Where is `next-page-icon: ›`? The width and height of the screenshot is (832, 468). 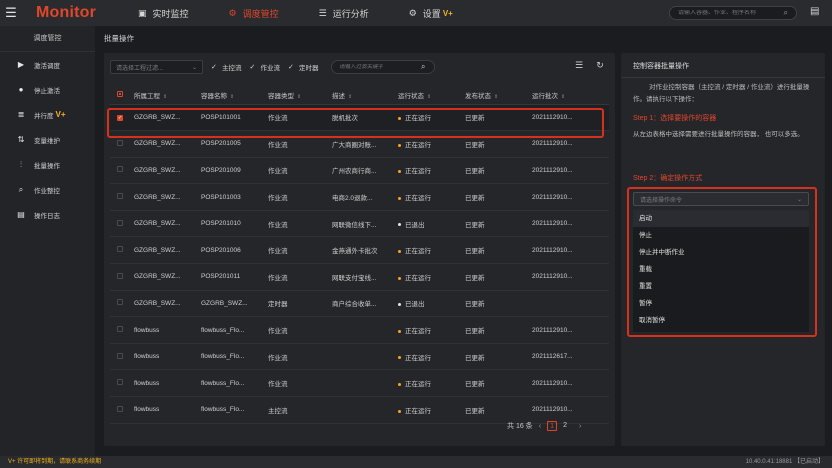
next-page-icon: › is located at coordinates (580, 426).